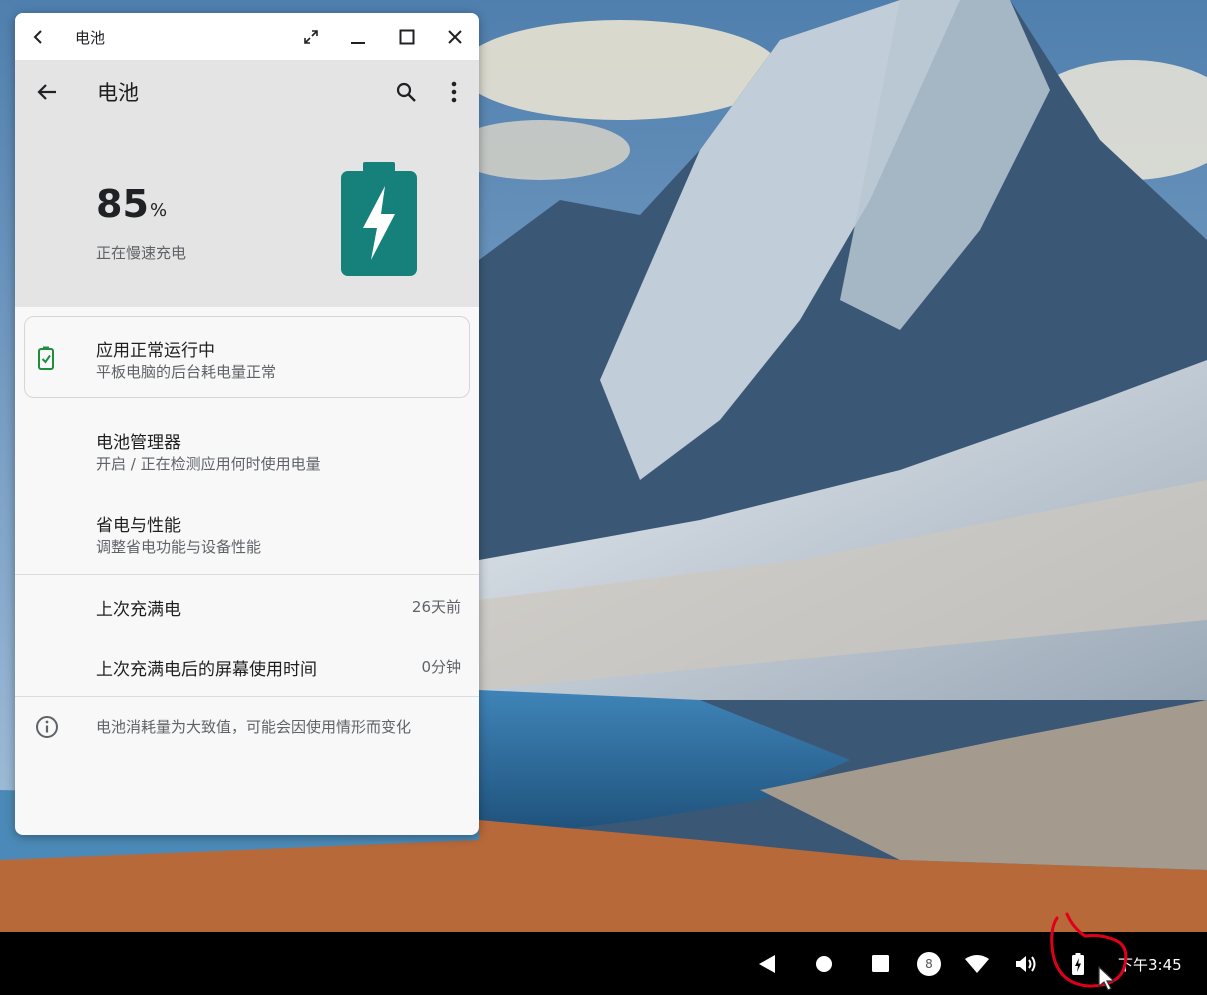 The height and width of the screenshot is (995, 1207). Describe the element at coordinates (441, 667) in the screenshot. I see `screen-time-value: 0分钟` at that location.